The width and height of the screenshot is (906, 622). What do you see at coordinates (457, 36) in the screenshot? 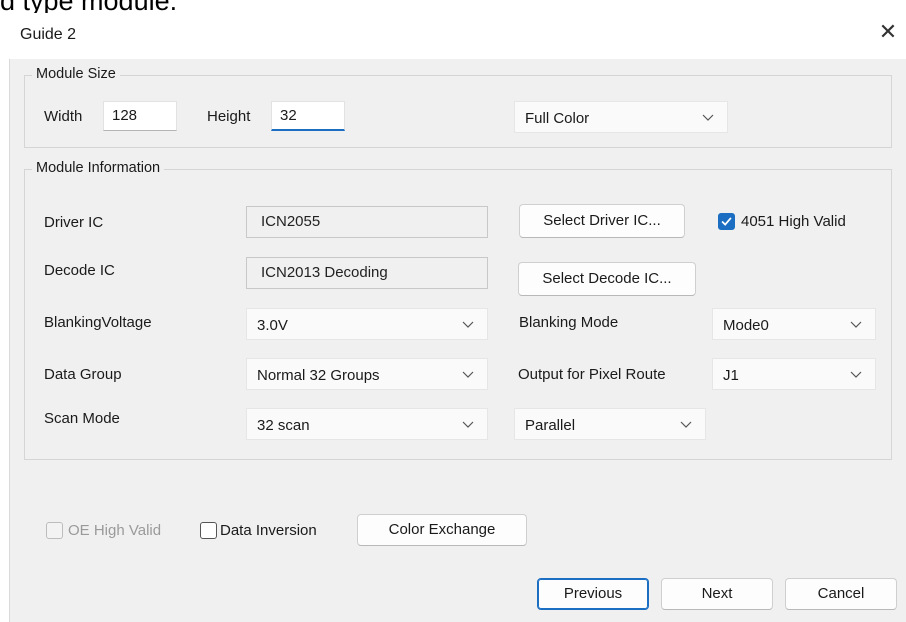
I see `title-bar` at bounding box center [457, 36].